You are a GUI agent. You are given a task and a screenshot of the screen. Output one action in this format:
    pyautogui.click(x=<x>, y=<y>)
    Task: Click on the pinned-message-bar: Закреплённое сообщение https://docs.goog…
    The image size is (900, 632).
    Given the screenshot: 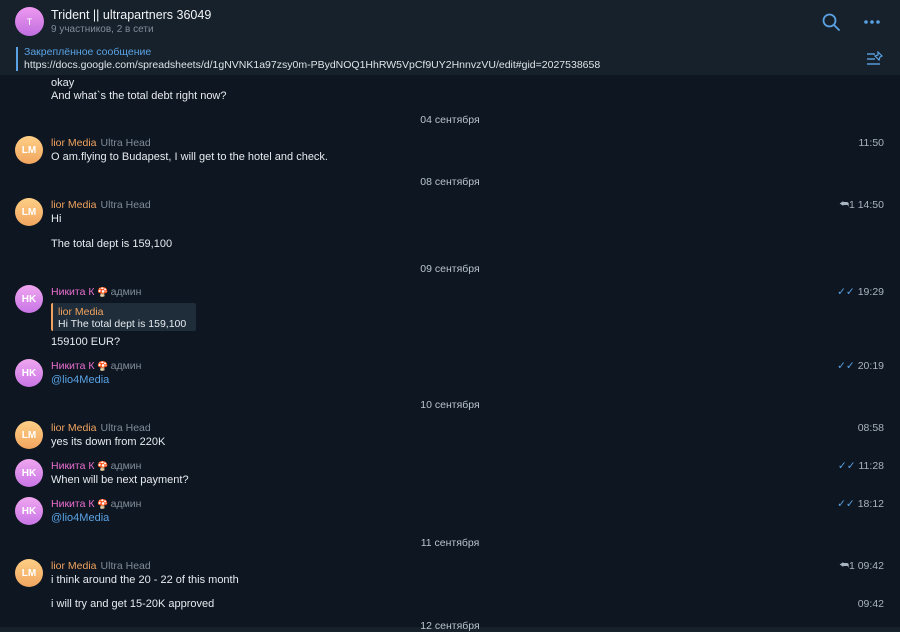 What is the action you would take?
    pyautogui.click(x=450, y=59)
    